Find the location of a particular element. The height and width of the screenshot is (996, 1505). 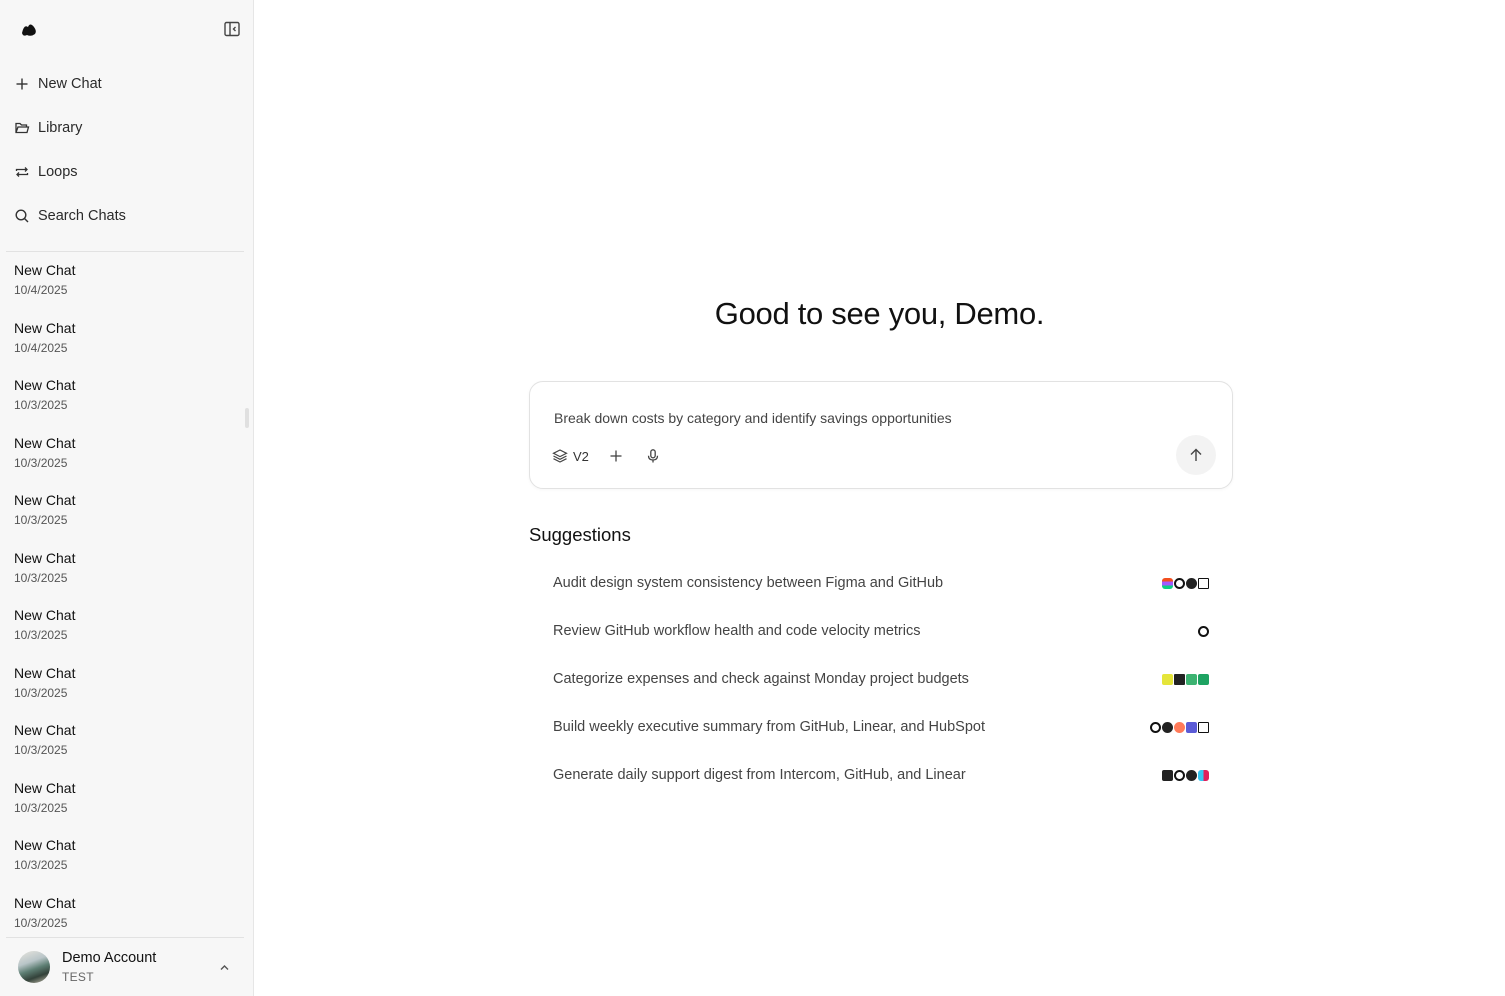

app-logo-icon is located at coordinates (29, 29).